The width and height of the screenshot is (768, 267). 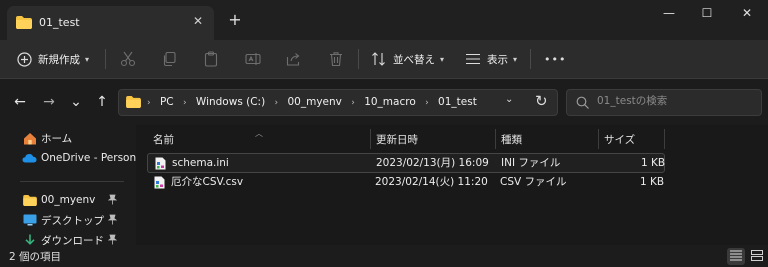 What do you see at coordinates (432, 163) in the screenshot?
I see `file-modified: 2023/02/13(月) 16:09` at bounding box center [432, 163].